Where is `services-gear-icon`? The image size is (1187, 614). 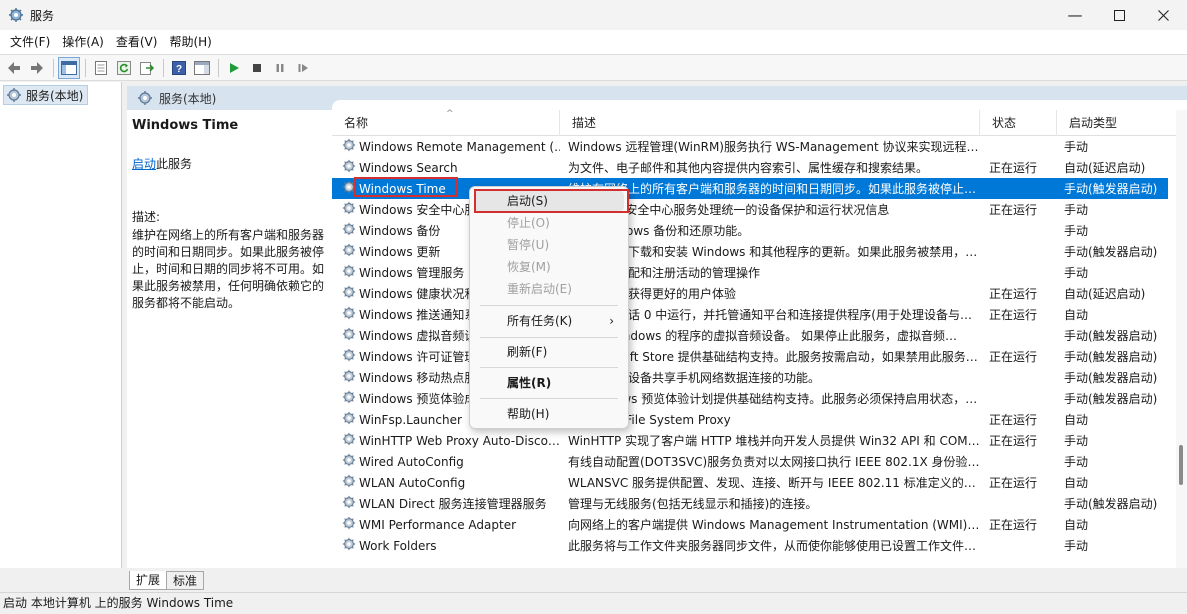 services-gear-icon is located at coordinates (14, 95).